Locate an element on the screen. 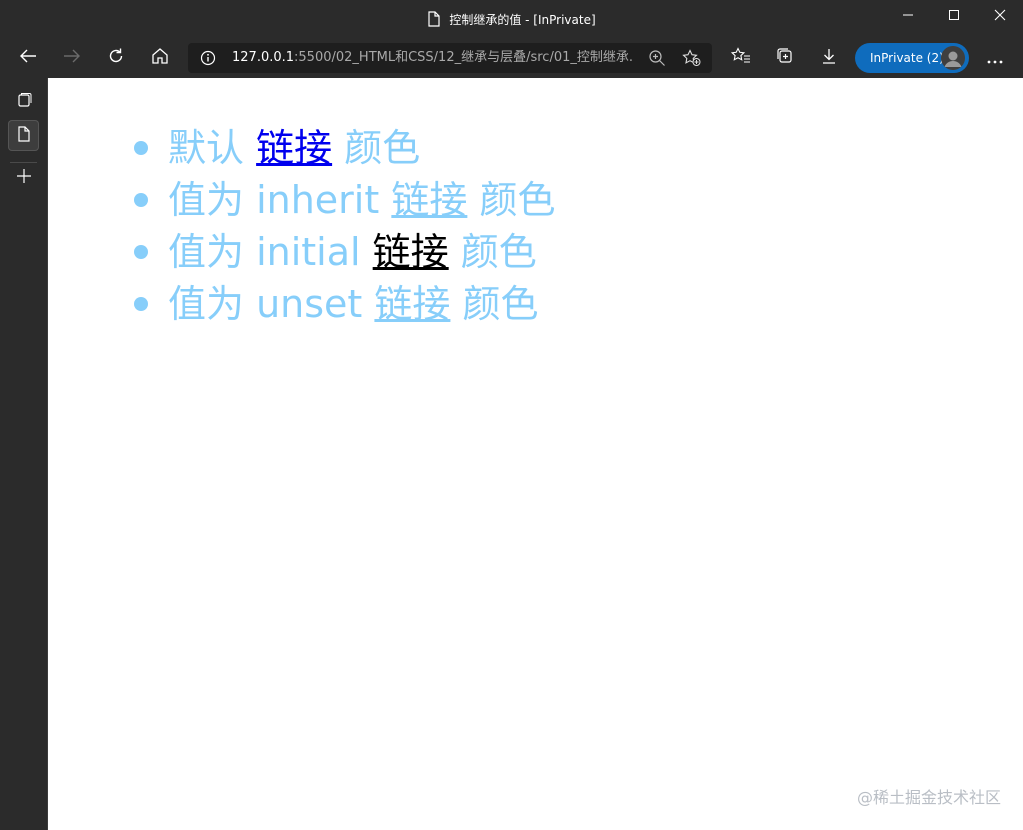 Image resolution: width=1023 pixels, height=830 pixels. back-button is located at coordinates (28, 58).